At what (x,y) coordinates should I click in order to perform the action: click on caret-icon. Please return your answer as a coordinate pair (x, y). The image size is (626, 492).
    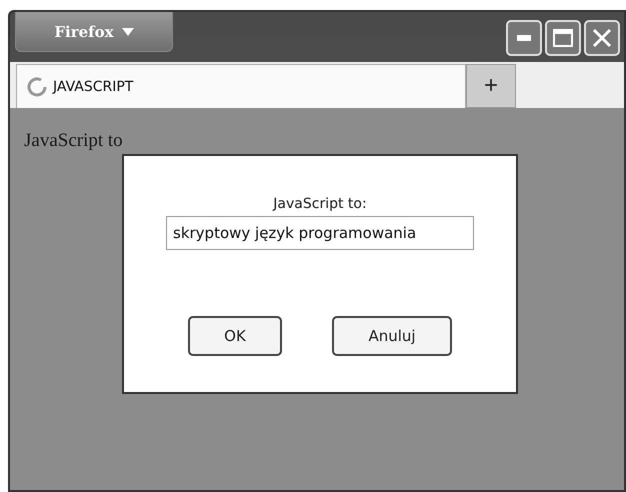
    Looking at the image, I should click on (128, 32).